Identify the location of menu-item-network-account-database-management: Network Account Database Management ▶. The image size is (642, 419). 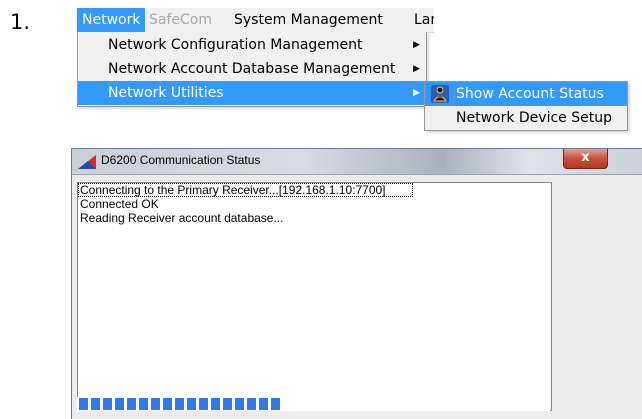
(252, 69).